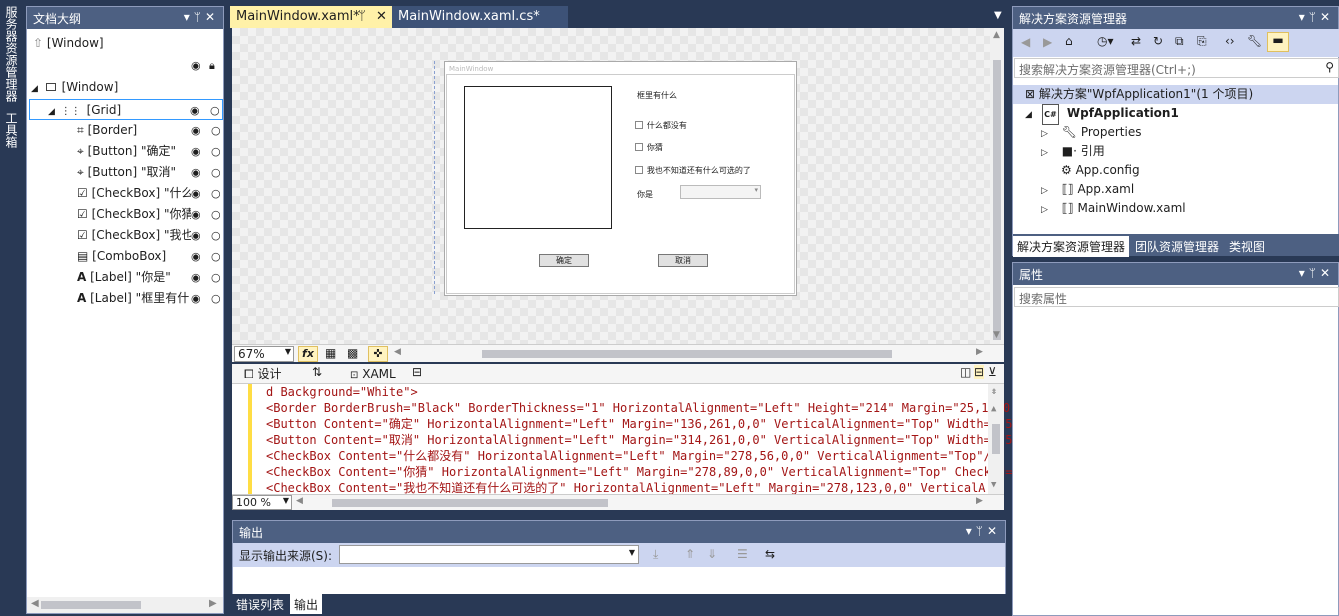 This screenshot has width=1339, height=616. I want to click on swap-panes-icon: ⇅, so click(317, 372).